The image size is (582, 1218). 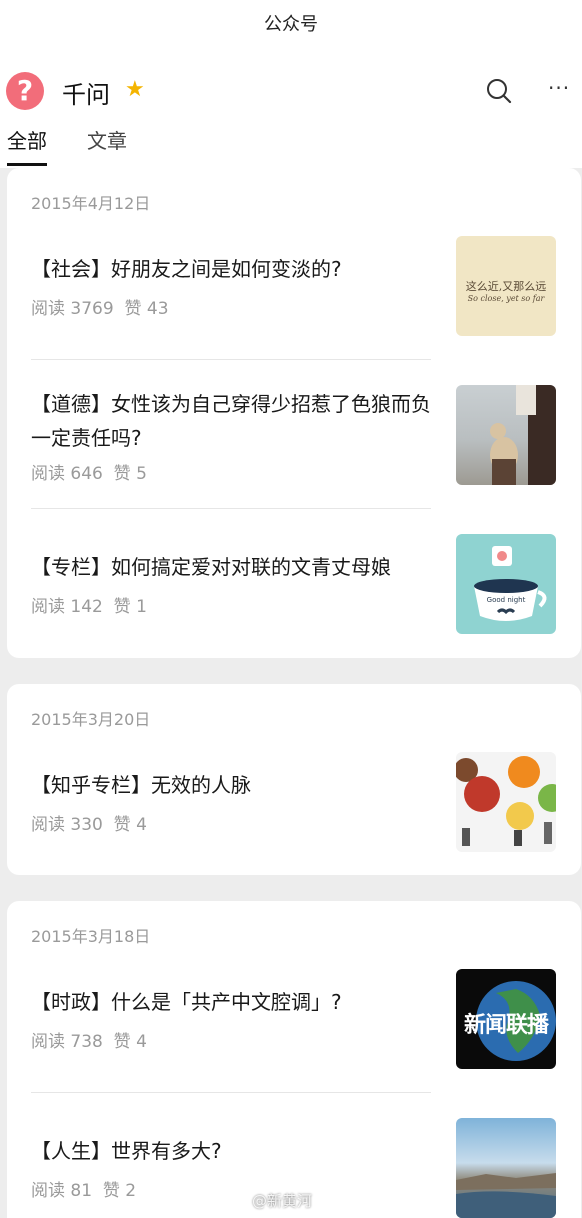 I want to click on article-item: 【道德】女性该为自己穿得少招惹了色狼而负一定责任吗? 阅读 646 赞 5, so click(x=294, y=435).